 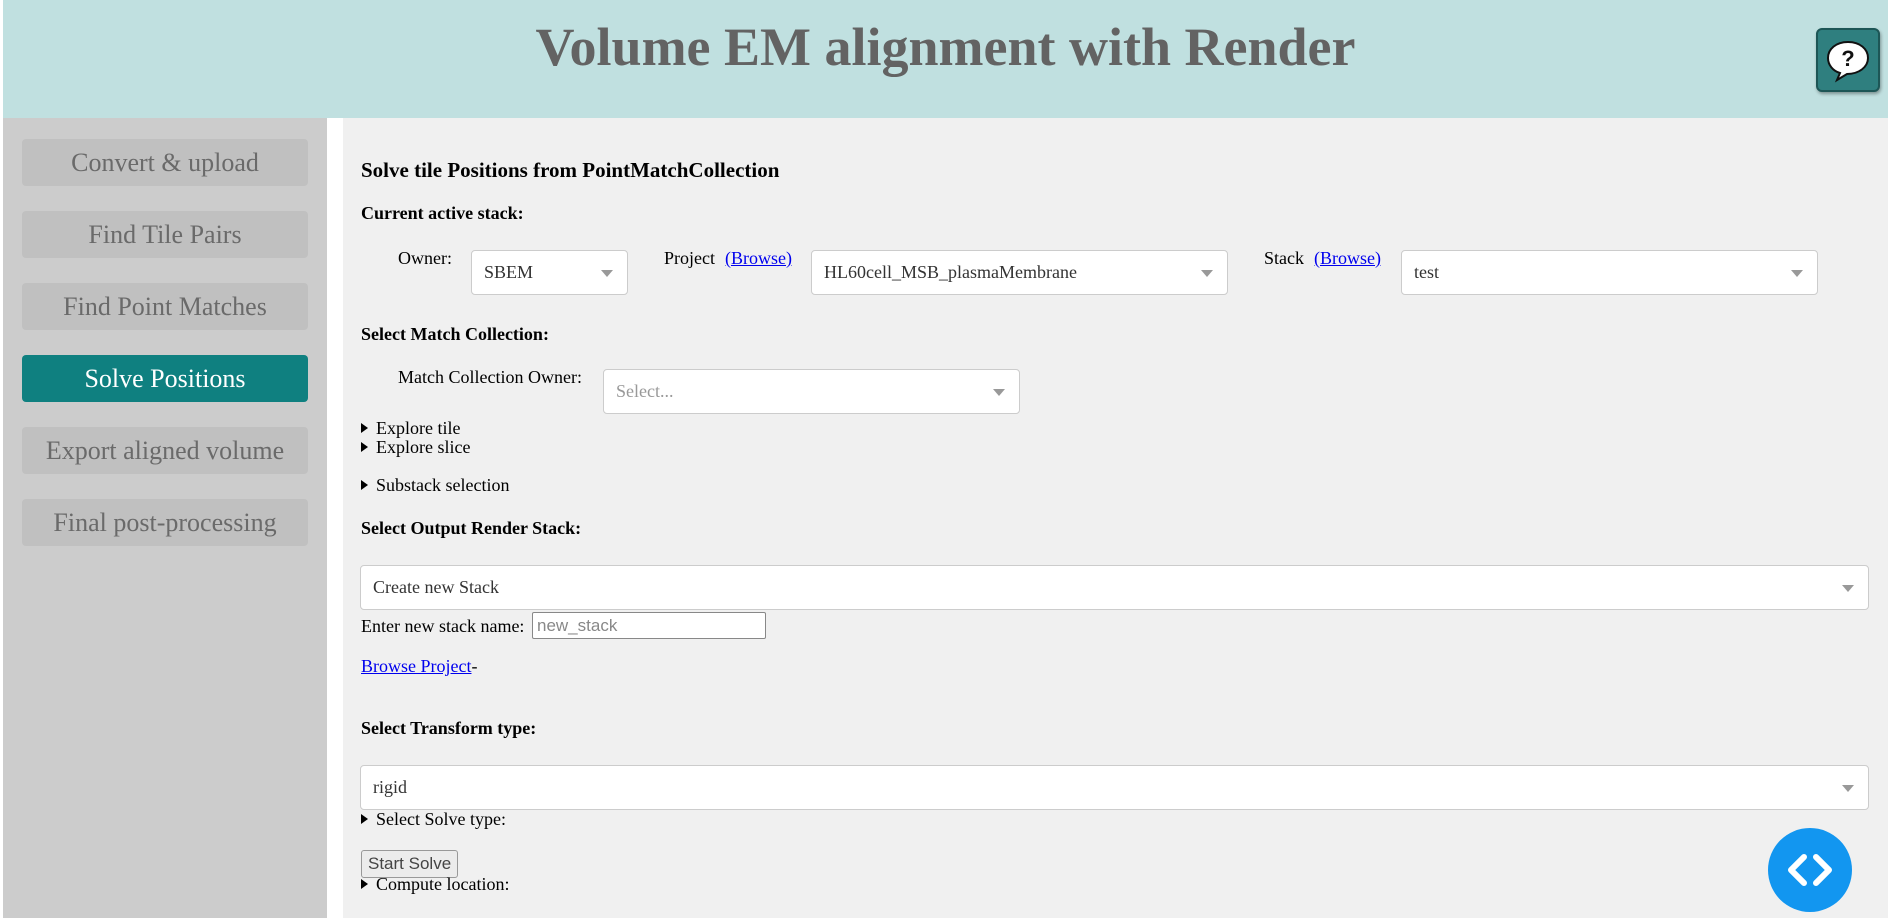 I want to click on compute-location-toggle: Compute location:, so click(x=435, y=884).